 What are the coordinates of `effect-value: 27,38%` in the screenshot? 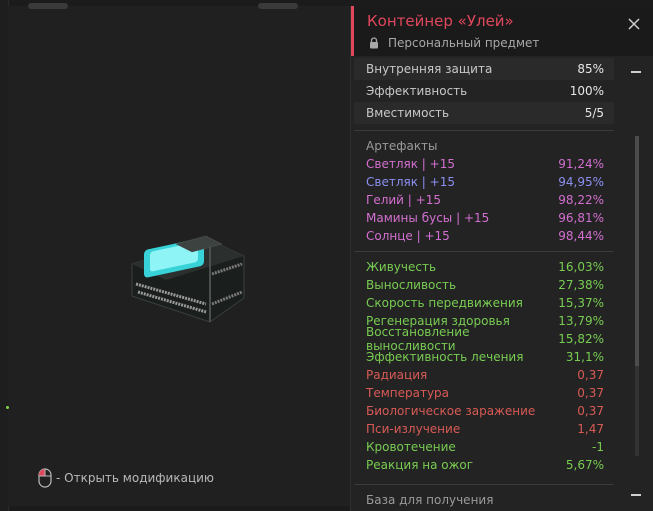 It's located at (581, 285).